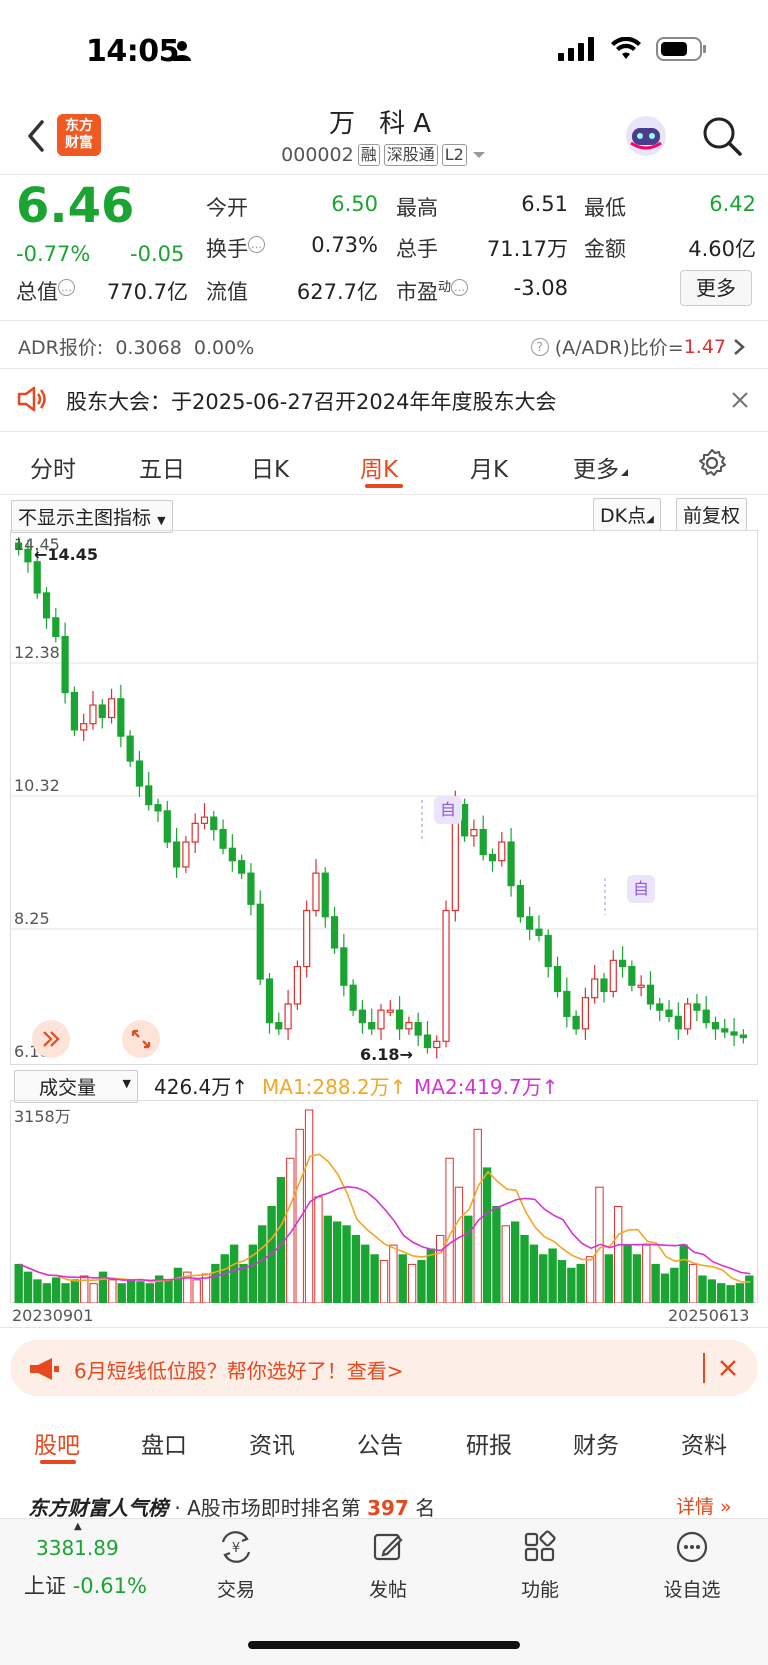  I want to click on subtab-news: 资讯, so click(272, 1443).